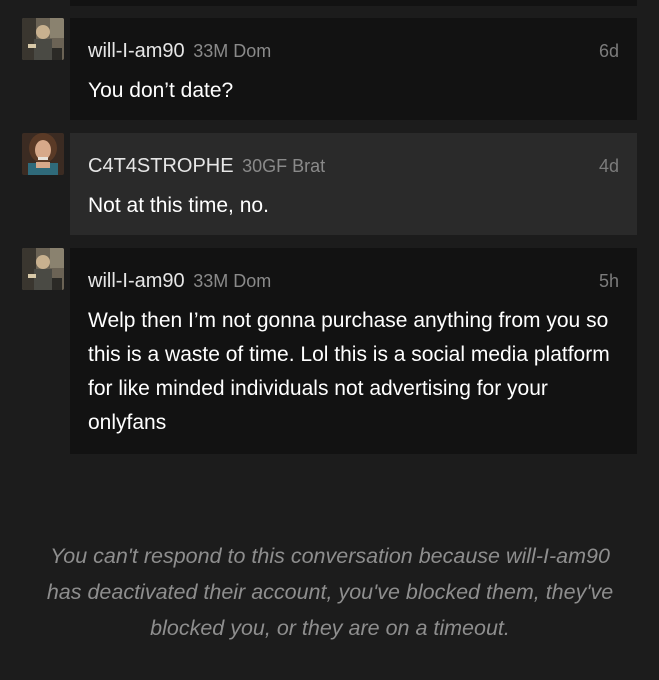  What do you see at coordinates (43, 154) in the screenshot?
I see `female-avatar-icon` at bounding box center [43, 154].